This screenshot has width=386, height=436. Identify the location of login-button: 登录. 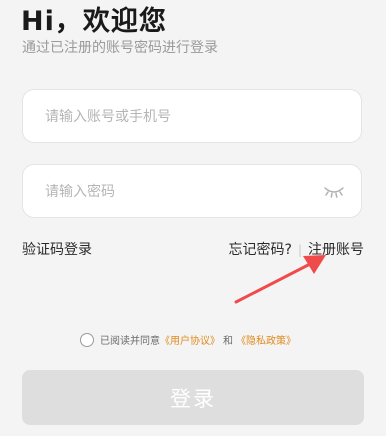
(193, 397).